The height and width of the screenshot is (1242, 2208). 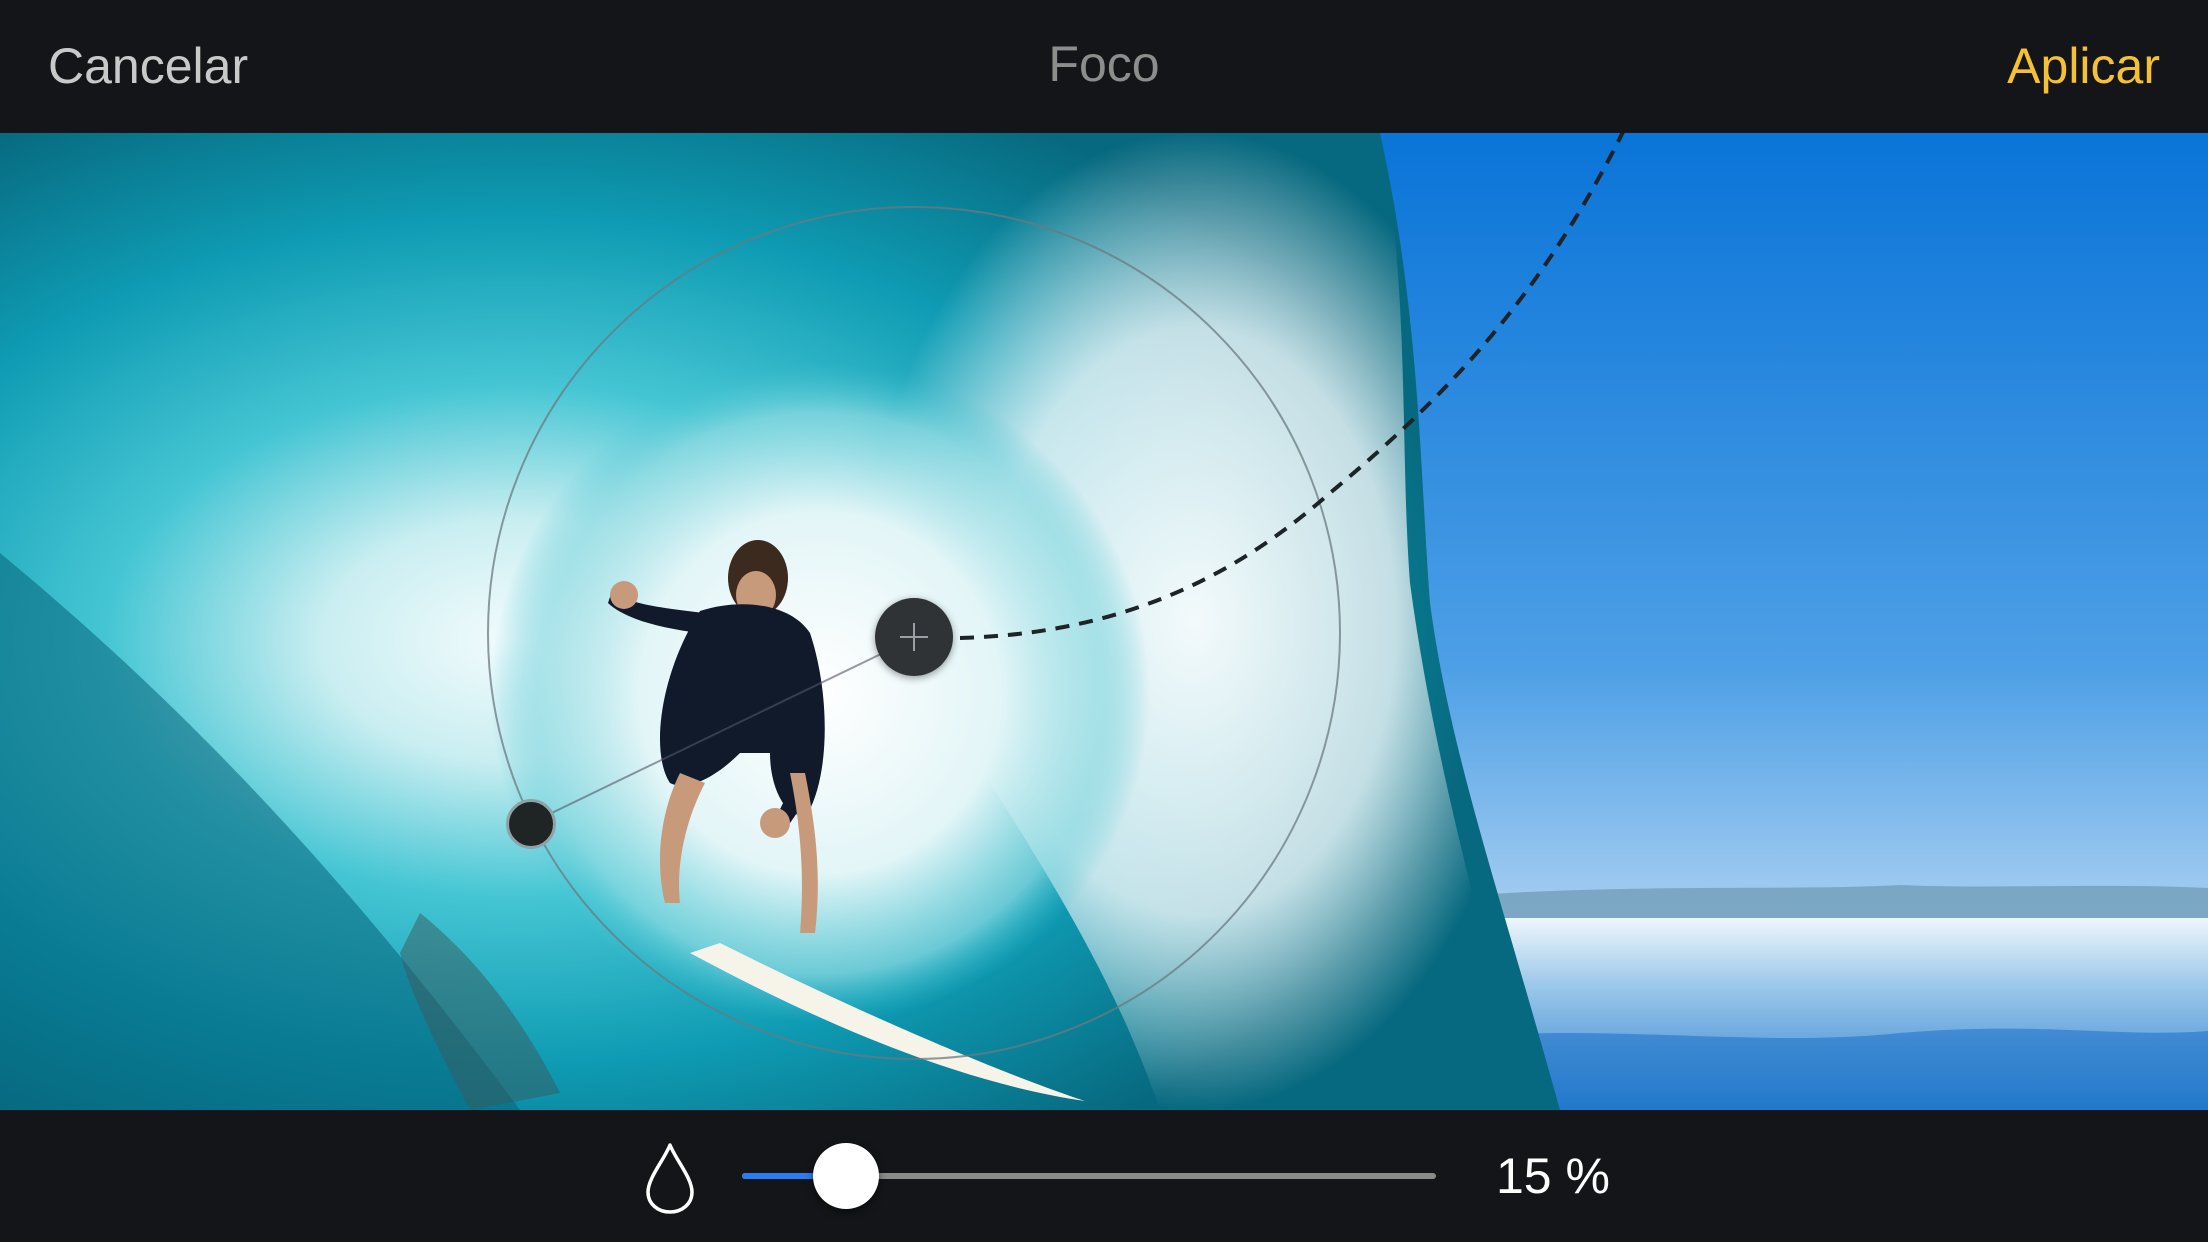 I want to click on focus-radius-handle, so click(x=531, y=824).